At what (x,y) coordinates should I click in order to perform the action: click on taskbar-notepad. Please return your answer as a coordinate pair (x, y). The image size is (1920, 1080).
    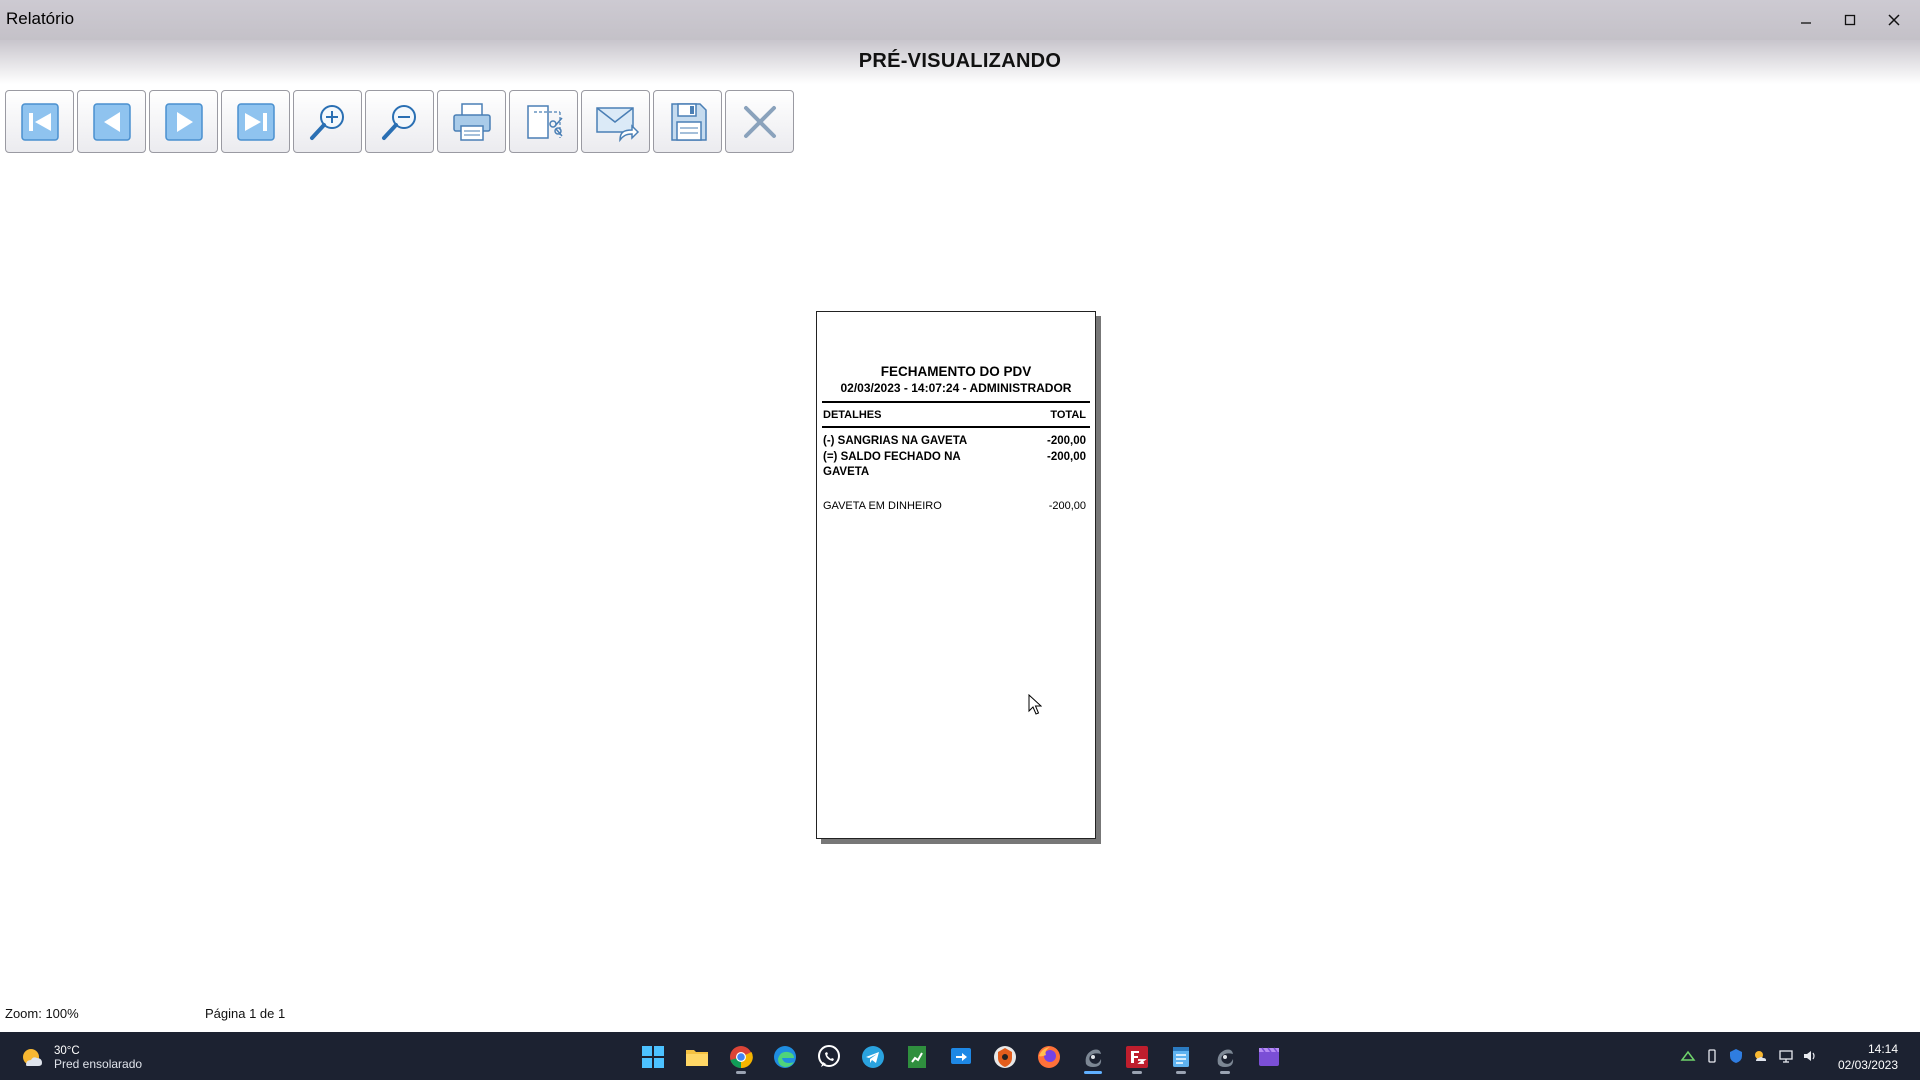
    Looking at the image, I should click on (1181, 1057).